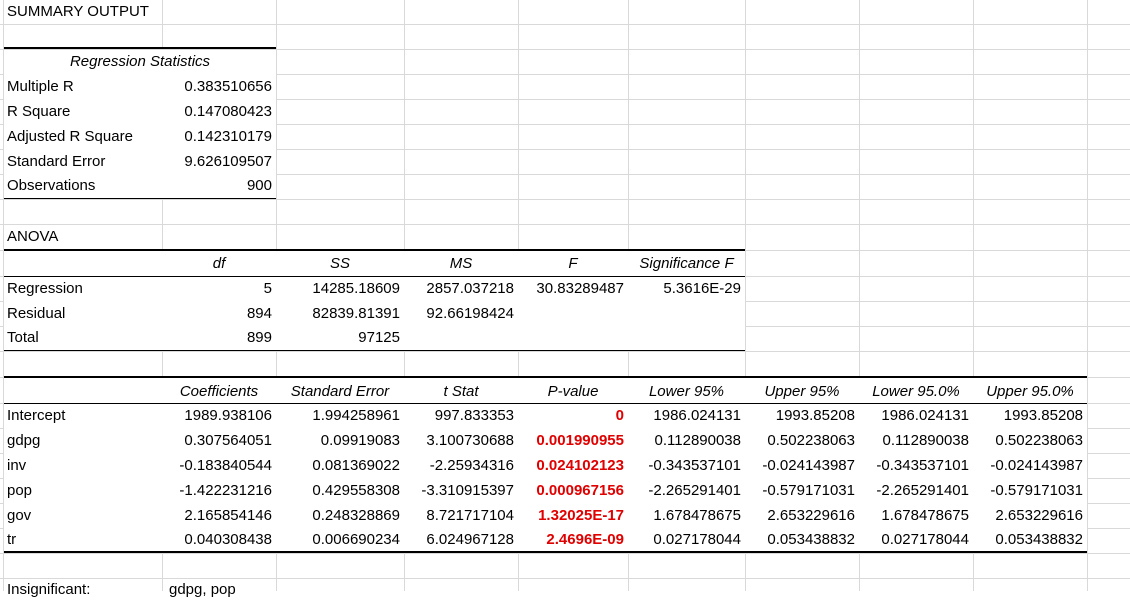  What do you see at coordinates (17, 465) in the screenshot?
I see `coef-row-label: inv` at bounding box center [17, 465].